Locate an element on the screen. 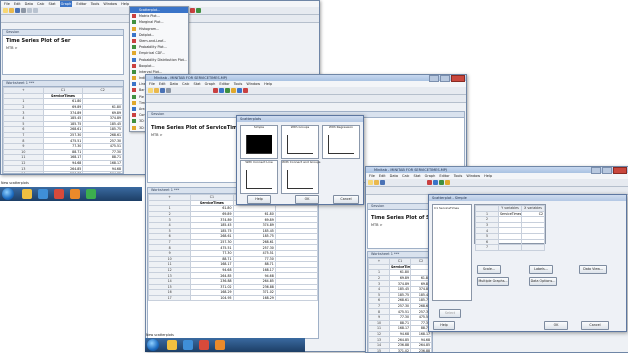 The image size is (628, 353). cell: 264.85 is located at coordinates (102, 171).